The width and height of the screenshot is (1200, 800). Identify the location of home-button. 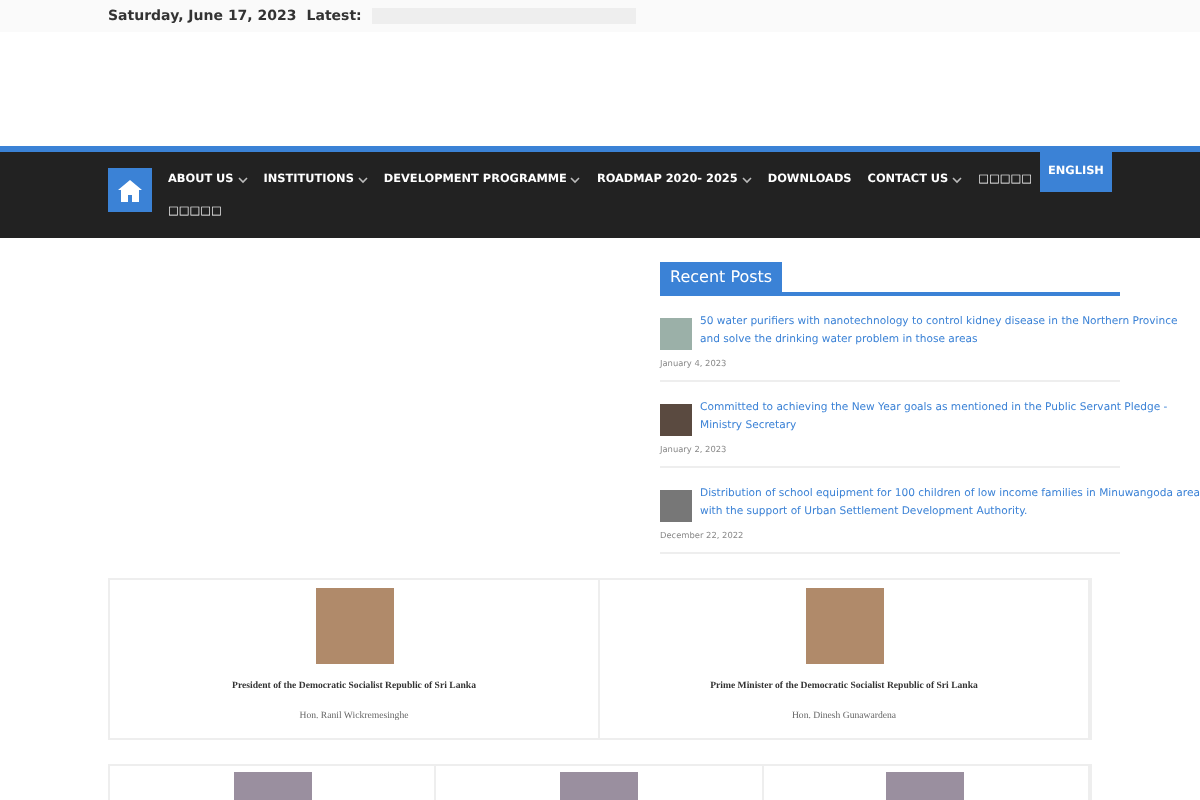
(130, 190).